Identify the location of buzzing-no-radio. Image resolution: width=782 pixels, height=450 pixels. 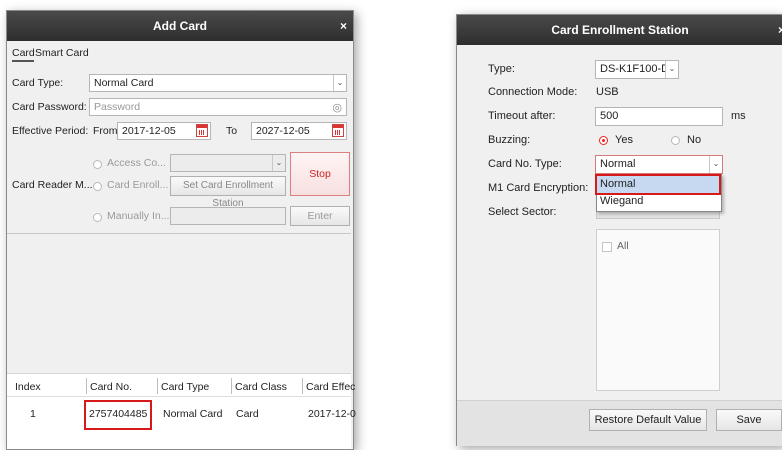
(675, 140).